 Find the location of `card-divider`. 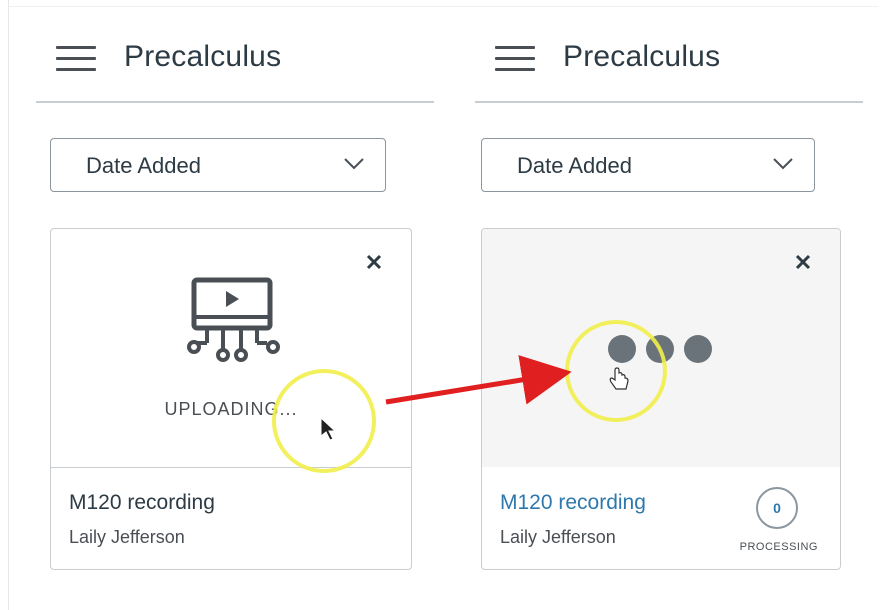

card-divider is located at coordinates (231, 467).